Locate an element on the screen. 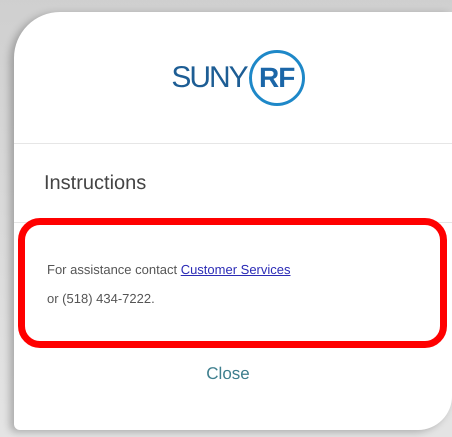 Image resolution: width=452 pixels, height=437 pixels. help-text: For assistance contact Customer Services or (518) 434-7222. is located at coordinates (169, 284).